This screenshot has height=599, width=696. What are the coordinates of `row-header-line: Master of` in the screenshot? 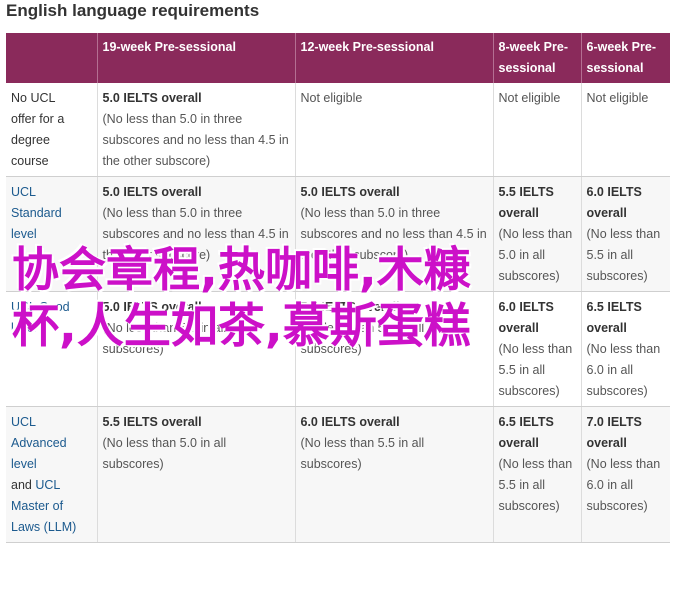 It's located at (51, 506).